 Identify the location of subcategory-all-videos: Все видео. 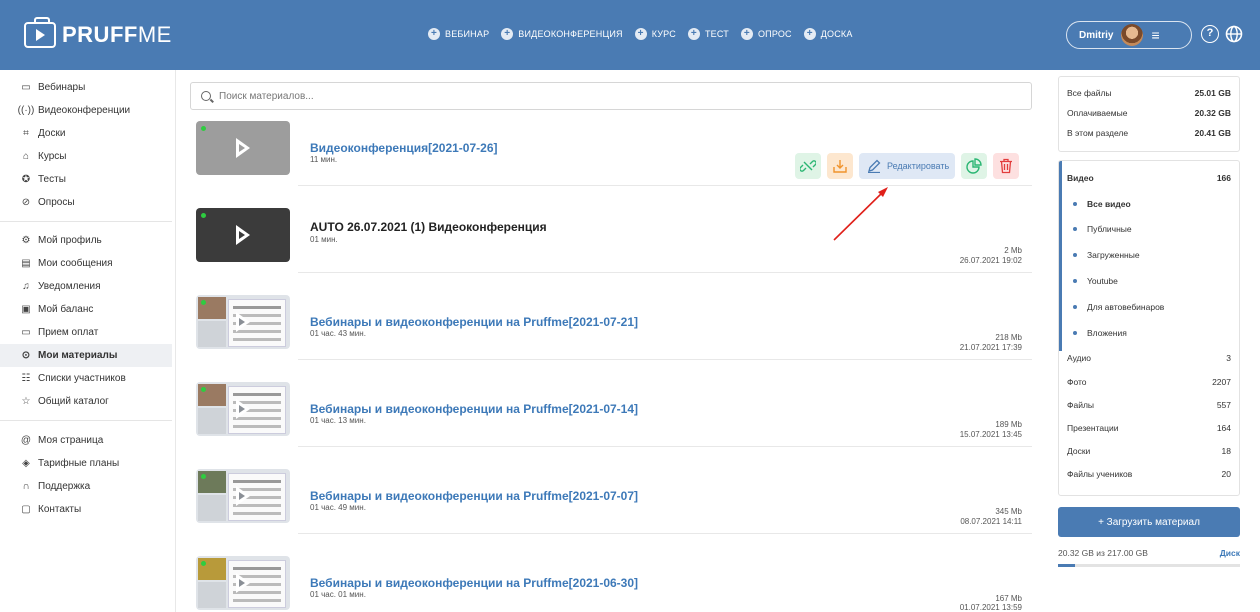
(1149, 203).